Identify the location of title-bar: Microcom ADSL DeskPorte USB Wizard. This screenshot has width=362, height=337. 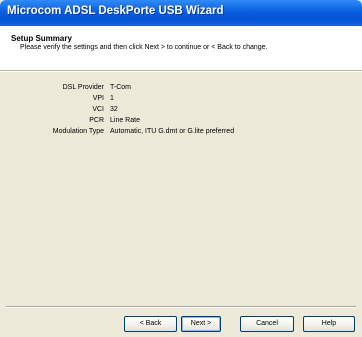
(181, 13).